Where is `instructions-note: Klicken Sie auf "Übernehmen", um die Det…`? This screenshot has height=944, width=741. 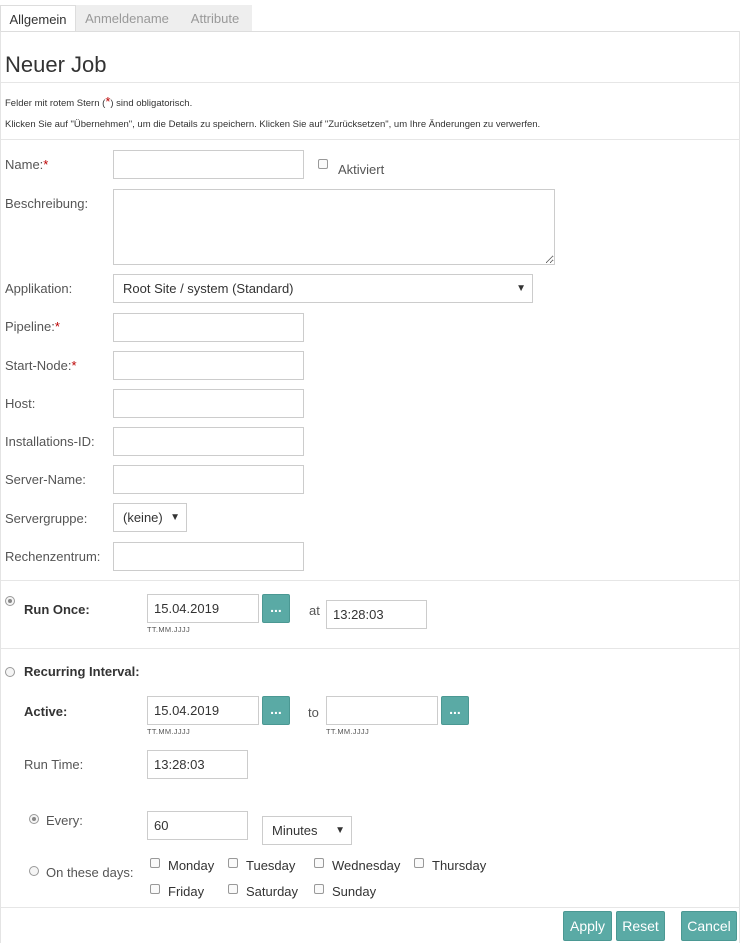 instructions-note: Klicken Sie auf "Übernehmen", um die Det… is located at coordinates (273, 124).